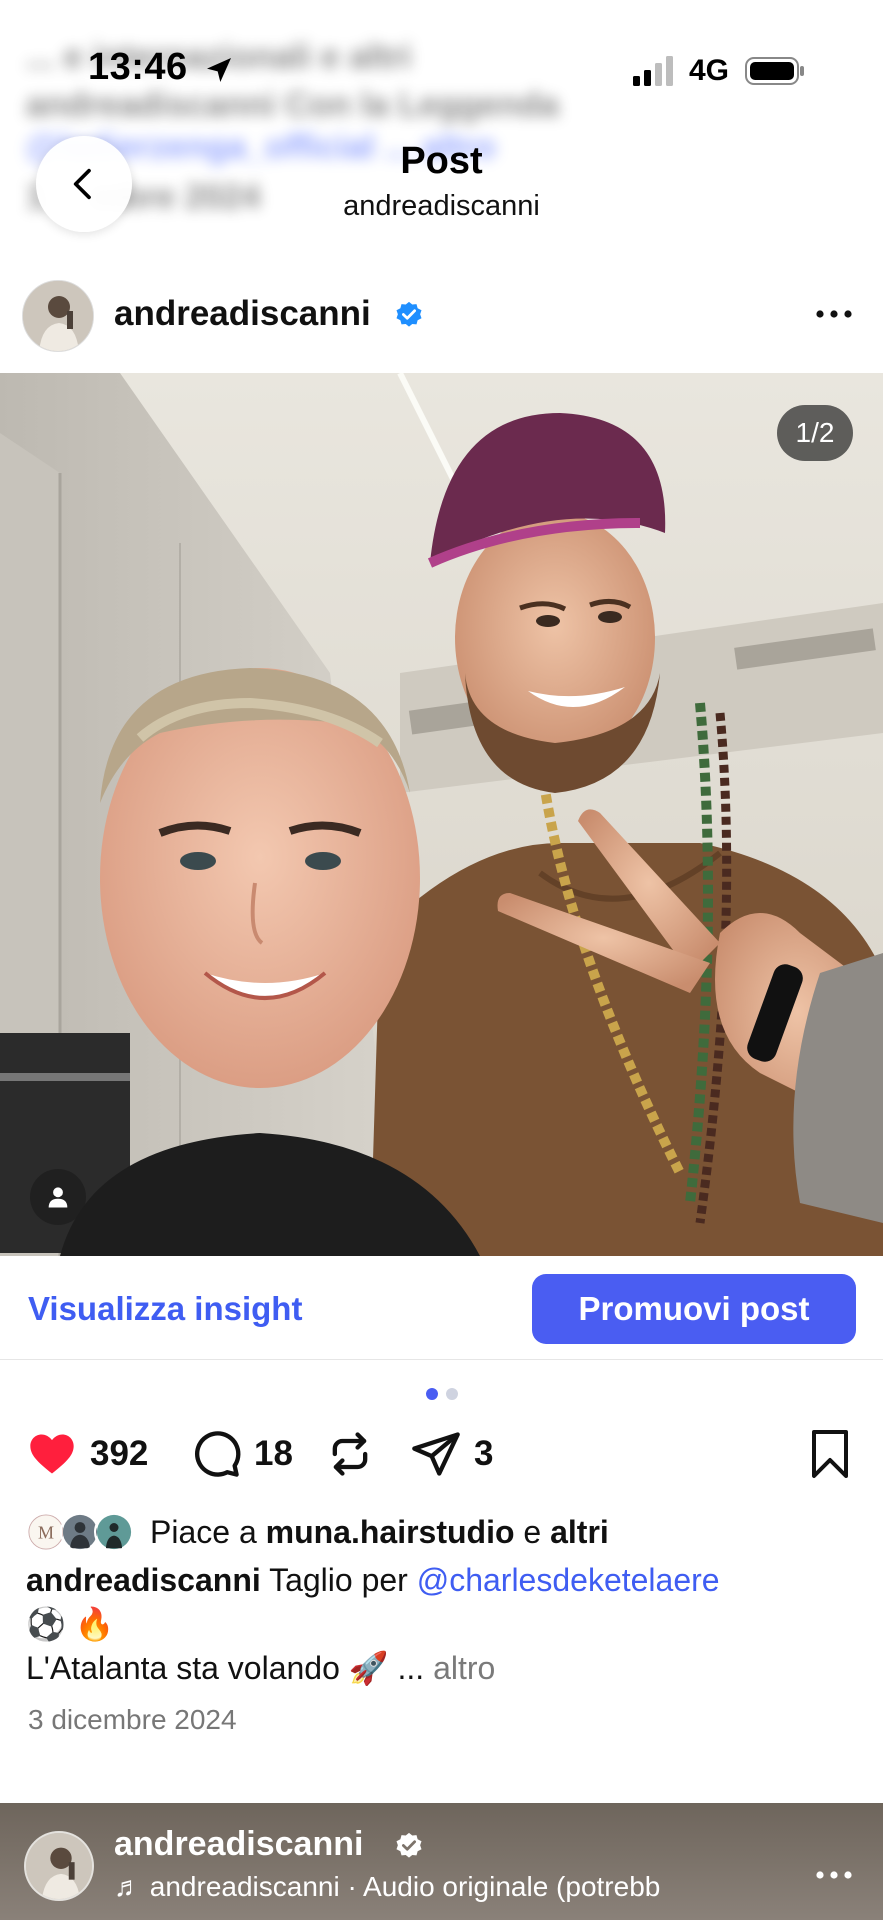 This screenshot has height=1920, width=883. Describe the element at coordinates (273, 1453) in the screenshot. I see `comments-count: 18` at that location.